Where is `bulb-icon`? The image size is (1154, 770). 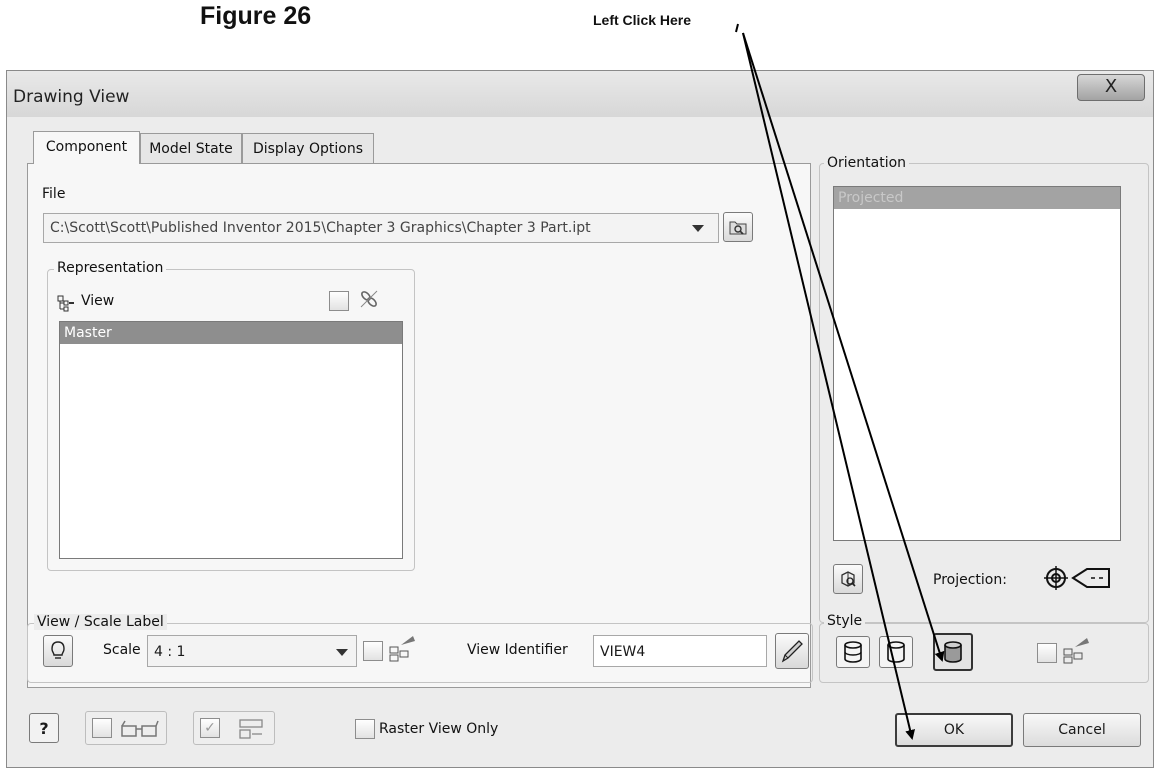
bulb-icon is located at coordinates (58, 650).